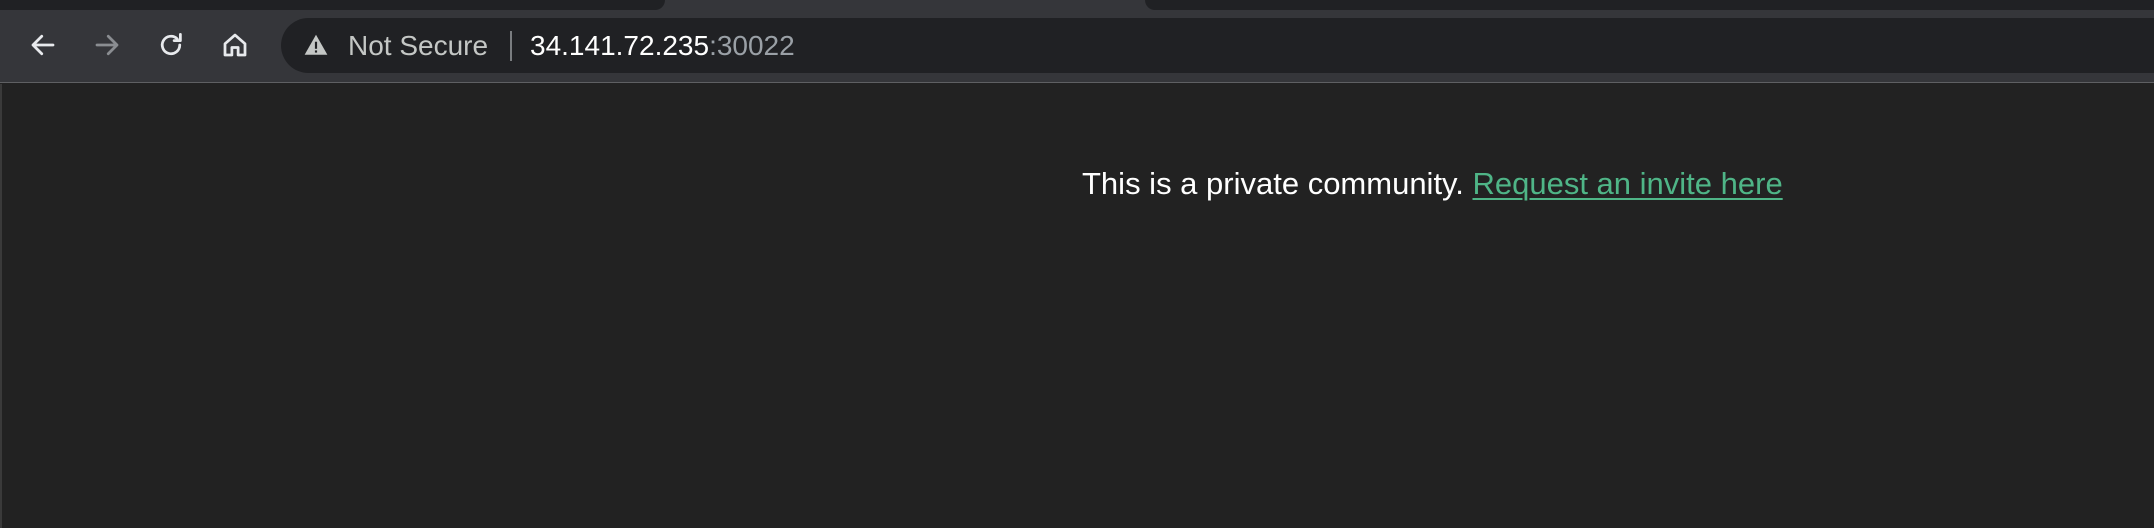 This screenshot has height=528, width=2154. I want to click on back-arrow-icon, so click(43, 45).